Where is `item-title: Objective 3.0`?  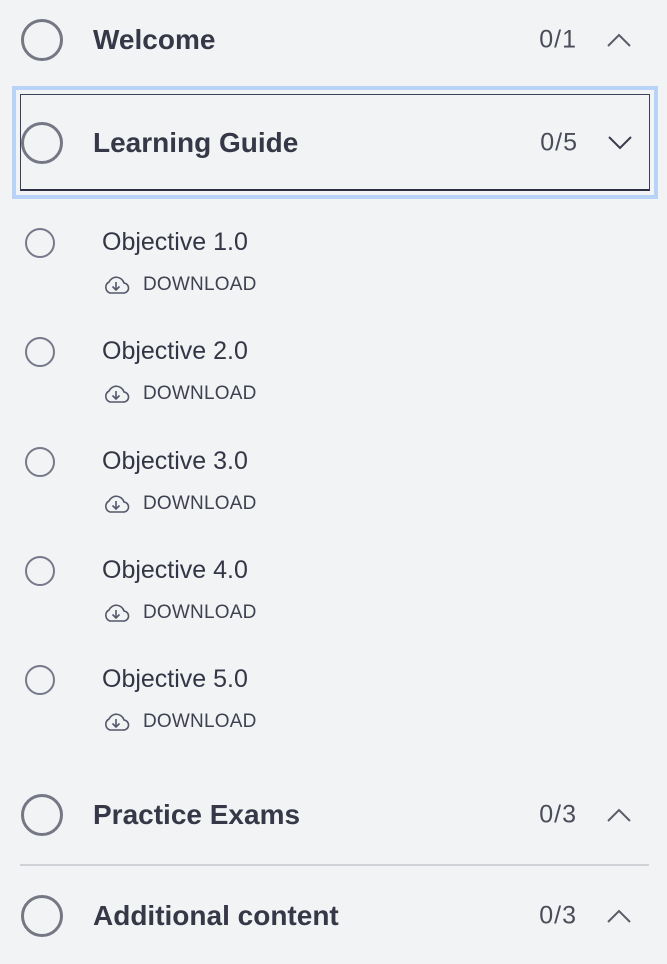
item-title: Objective 3.0 is located at coordinates (175, 461).